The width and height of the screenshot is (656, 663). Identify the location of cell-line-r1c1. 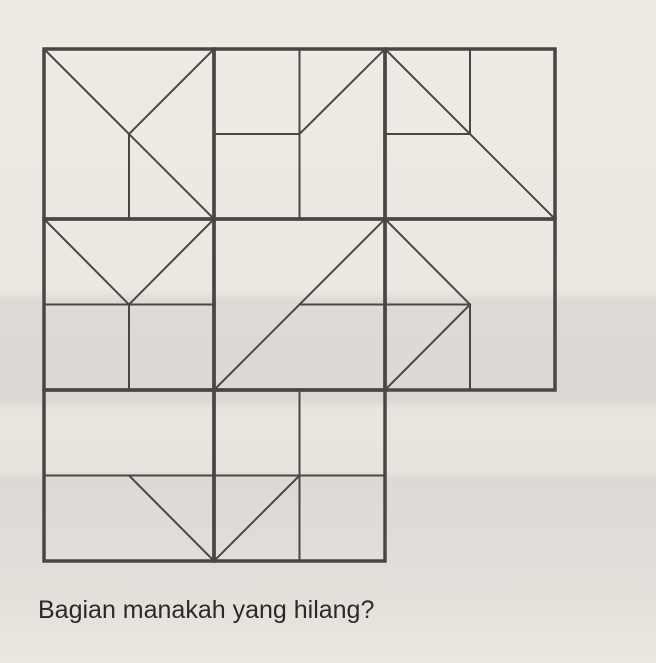
(171, 91).